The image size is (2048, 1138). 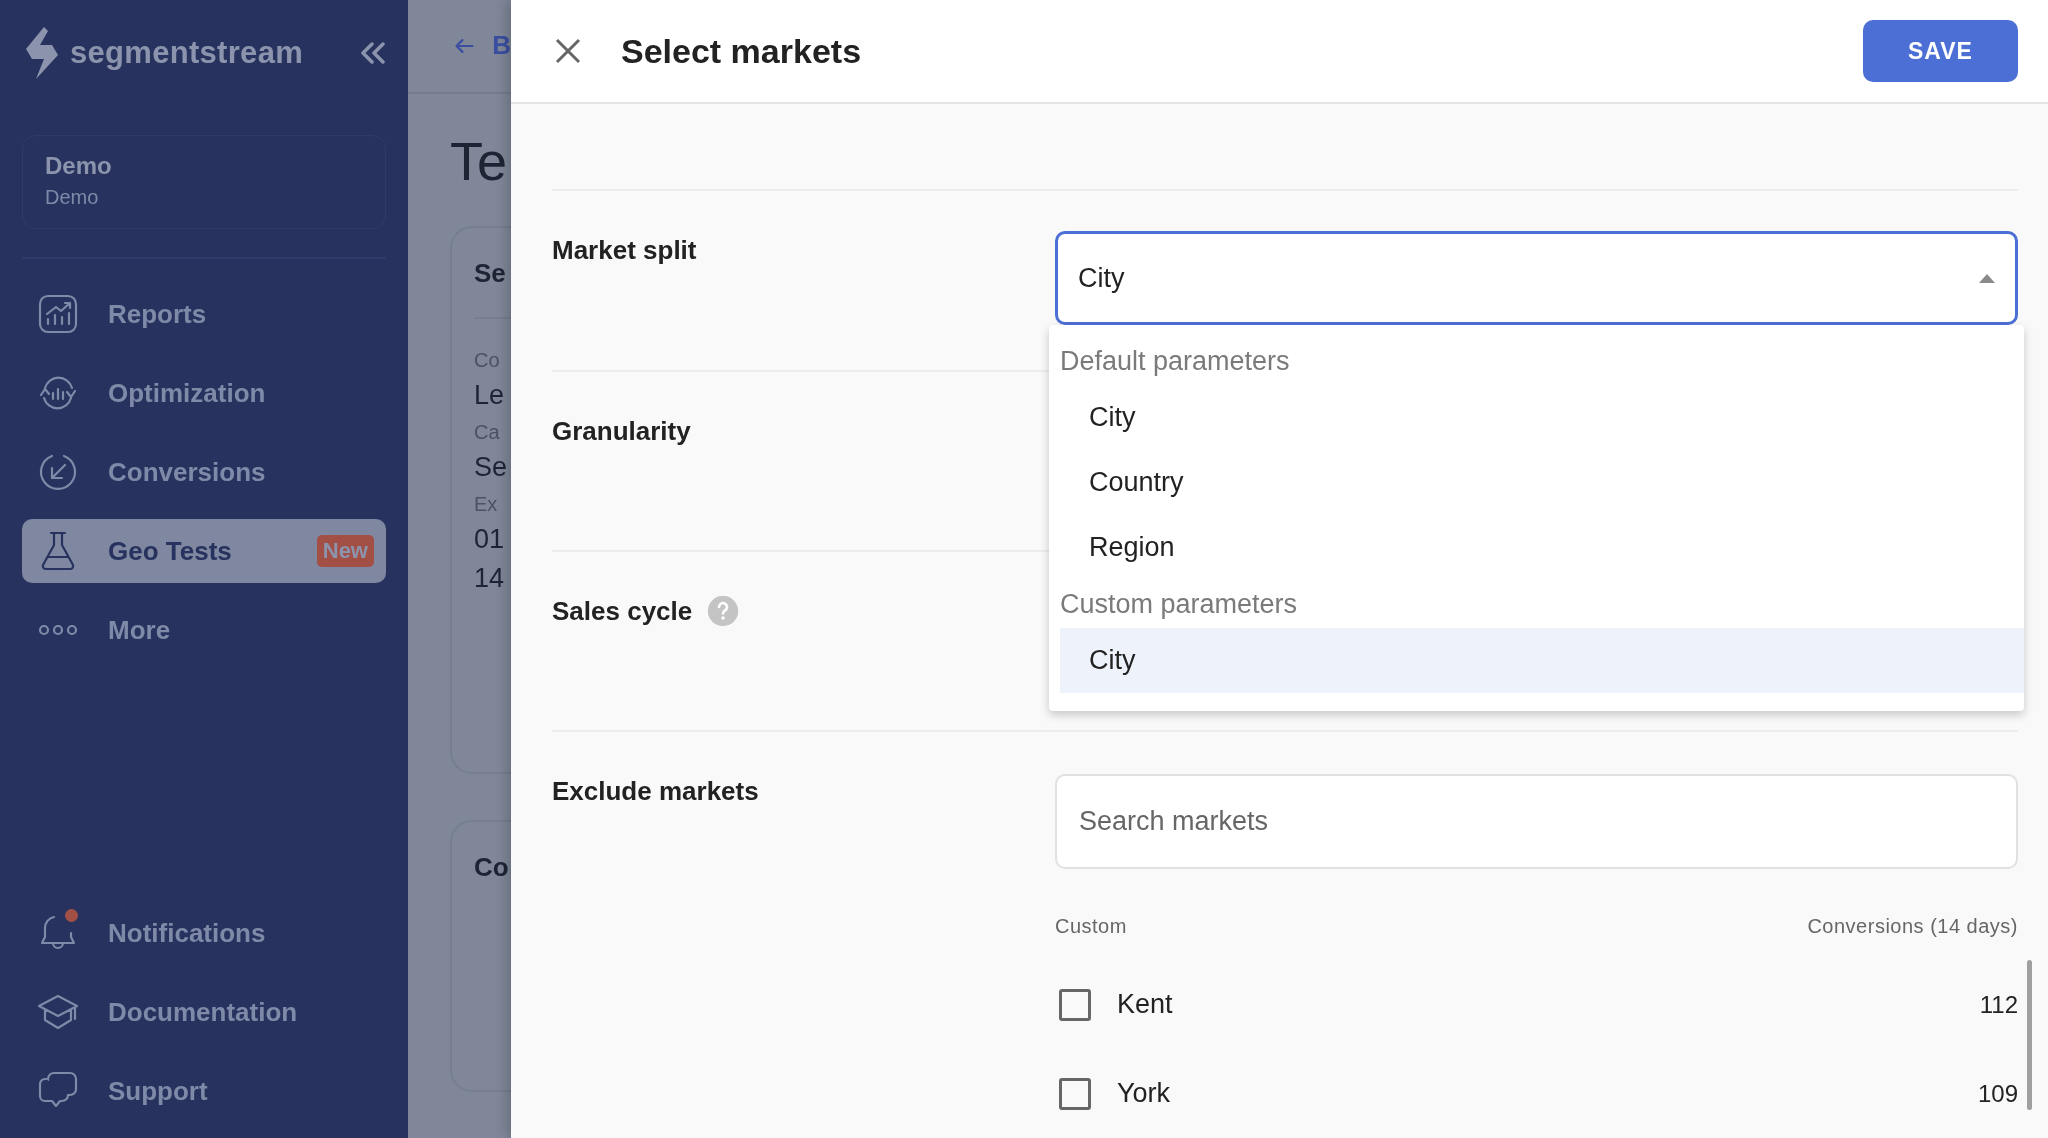 I want to click on card-field-value: Le, so click(x=490, y=395).